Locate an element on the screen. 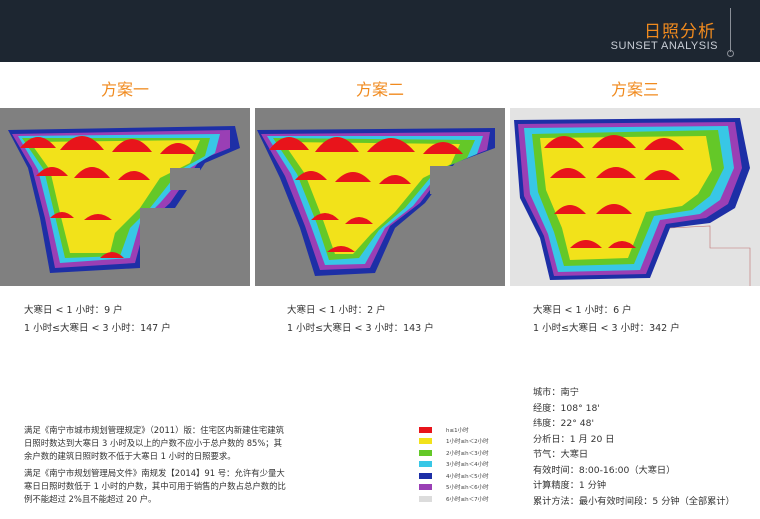 The width and height of the screenshot is (760, 519). legend-item: 3小时≤h＜4小时 is located at coordinates (454, 465).